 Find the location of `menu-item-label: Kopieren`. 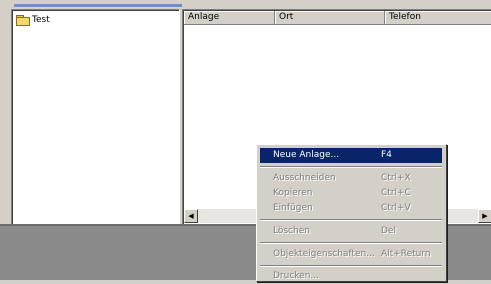

menu-item-label: Kopieren is located at coordinates (293, 193).